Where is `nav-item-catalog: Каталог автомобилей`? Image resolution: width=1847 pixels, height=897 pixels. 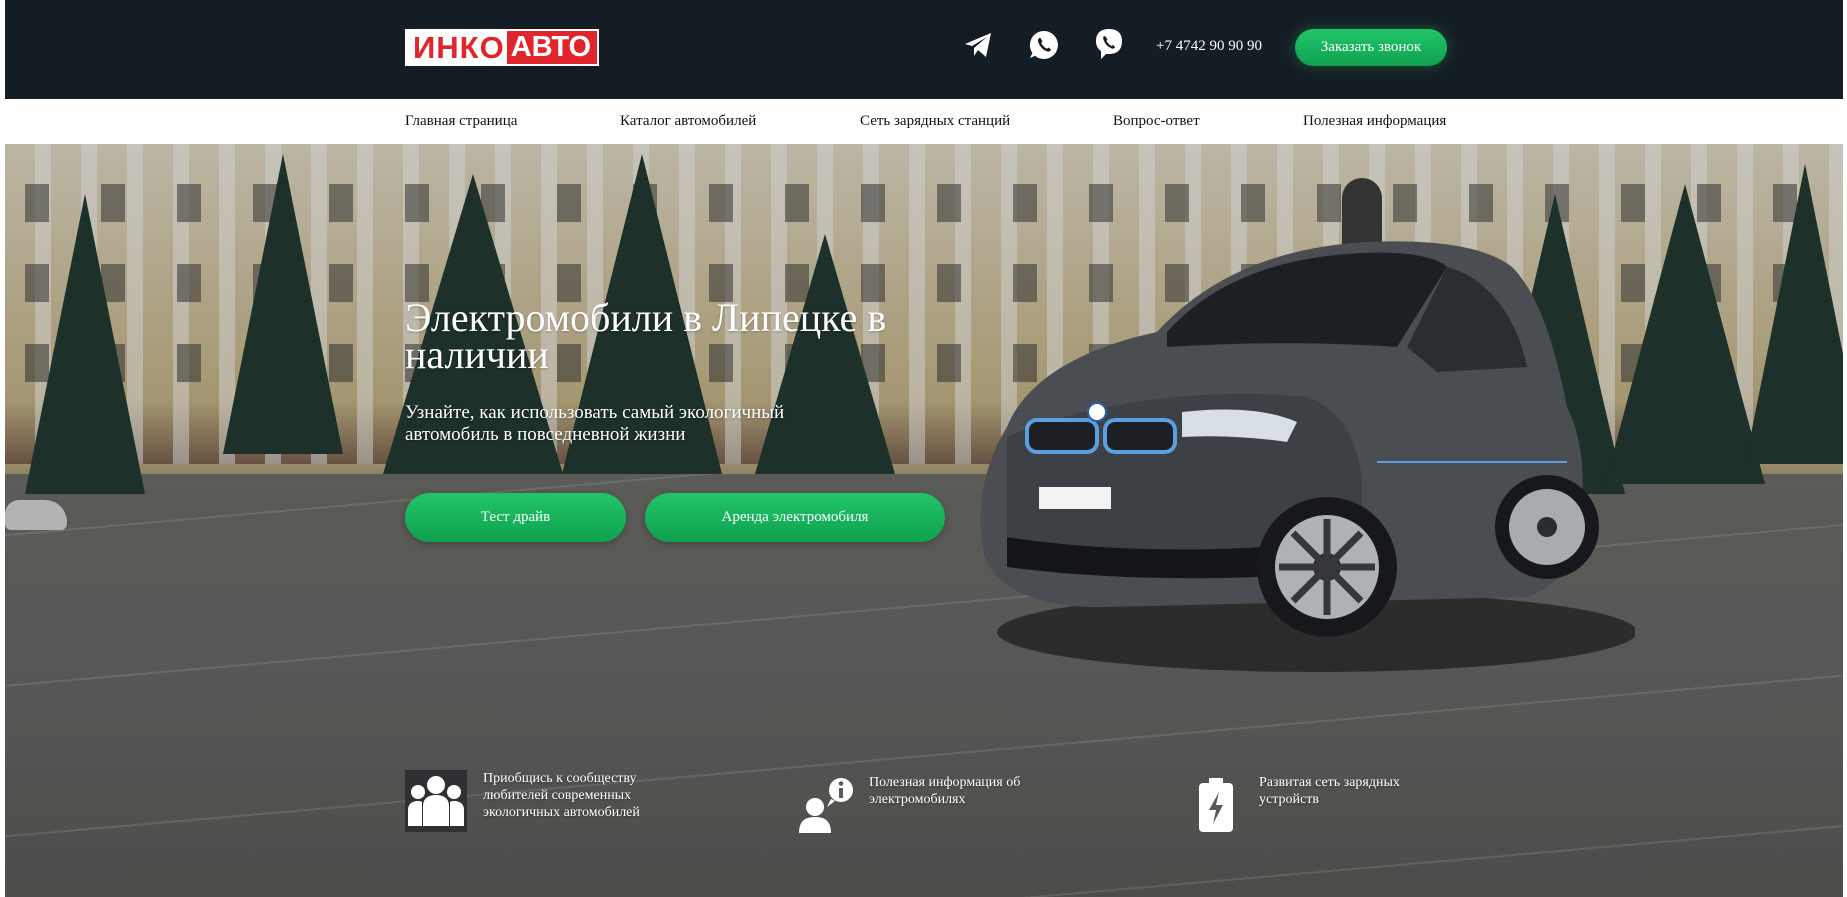
nav-item-catalog: Каталог автомобилей is located at coordinates (688, 121).